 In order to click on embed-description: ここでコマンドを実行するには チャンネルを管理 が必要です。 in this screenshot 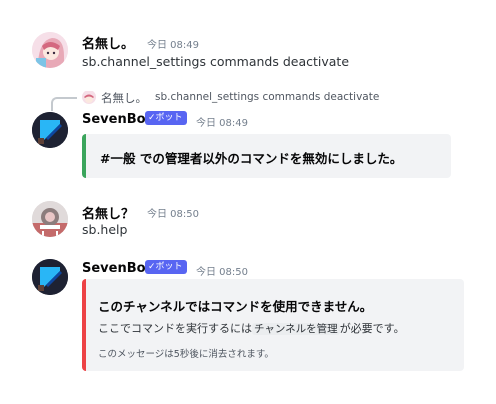, I will do `click(251, 328)`.